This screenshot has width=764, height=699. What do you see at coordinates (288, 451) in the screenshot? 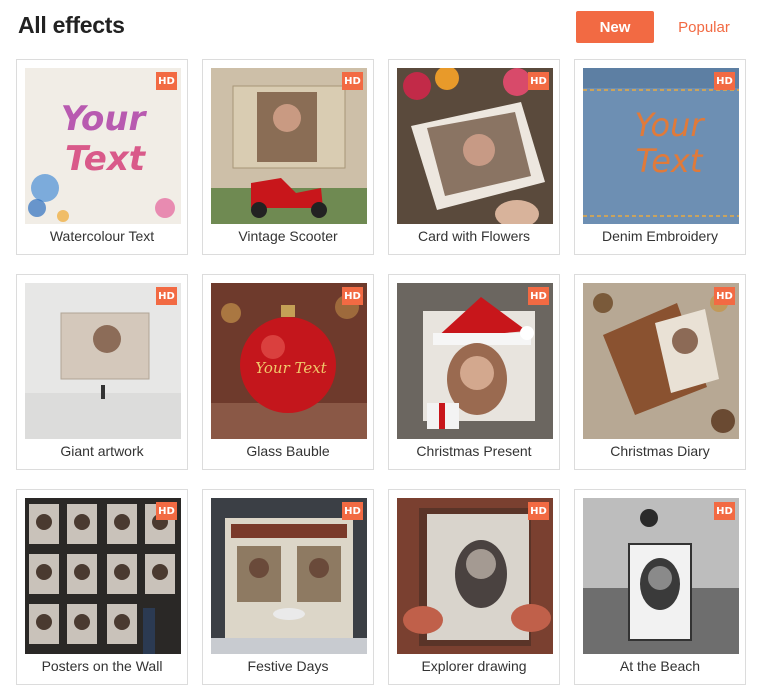
I see `effect-label: Glass Bauble` at bounding box center [288, 451].